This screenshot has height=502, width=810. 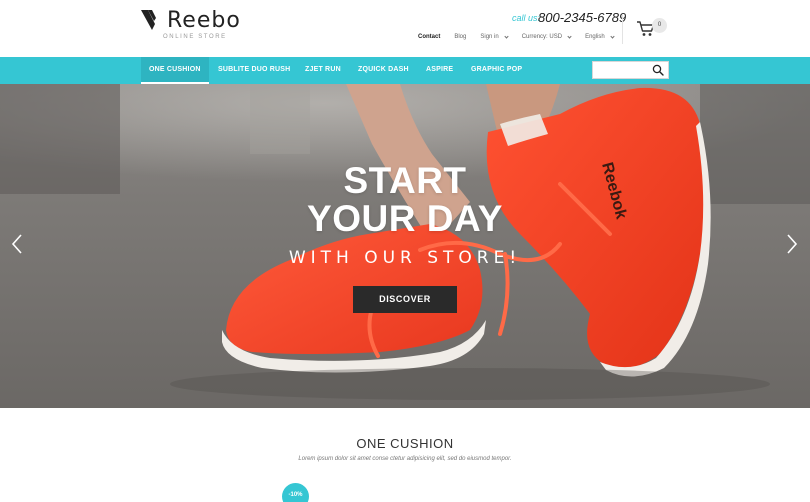 I want to click on phone-number: 800-2345-6789, so click(x=582, y=17).